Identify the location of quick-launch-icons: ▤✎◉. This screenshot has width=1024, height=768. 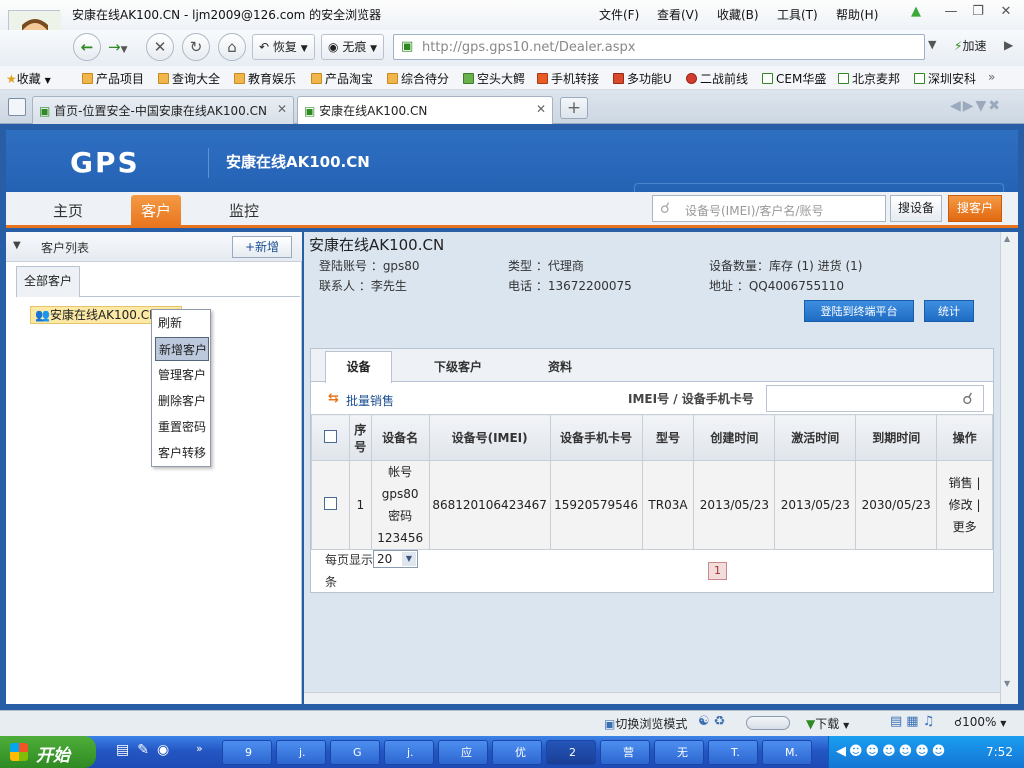
(146, 750).